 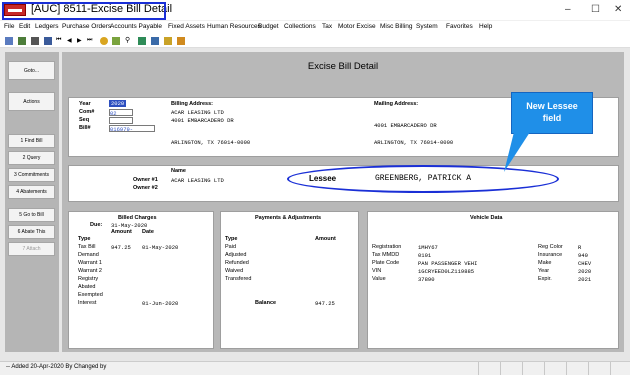 I want to click on menu-tax: Tax, so click(x=327, y=26).